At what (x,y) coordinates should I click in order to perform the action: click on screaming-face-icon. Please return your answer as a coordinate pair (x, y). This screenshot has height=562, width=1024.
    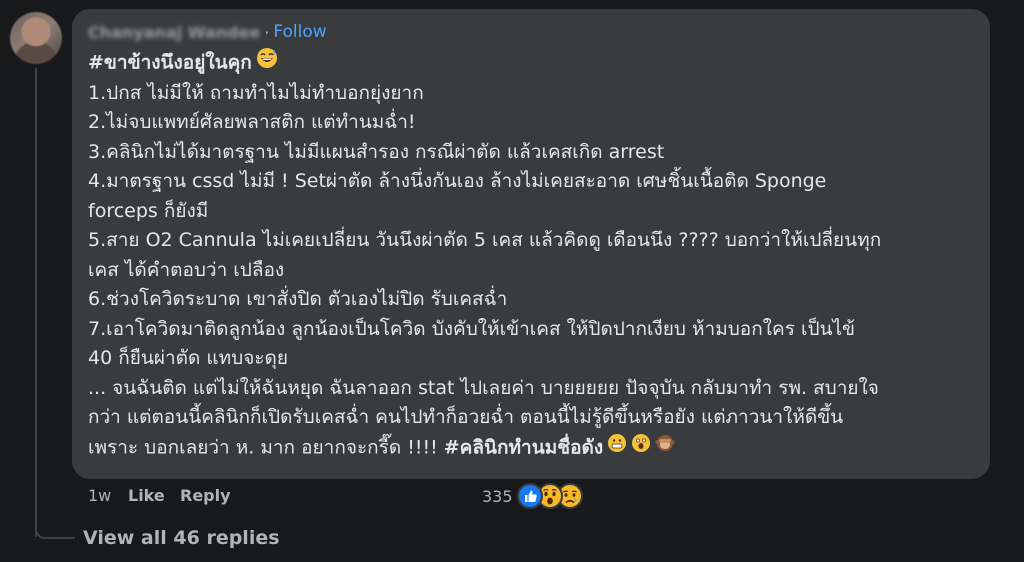
    Looking at the image, I should click on (641, 448).